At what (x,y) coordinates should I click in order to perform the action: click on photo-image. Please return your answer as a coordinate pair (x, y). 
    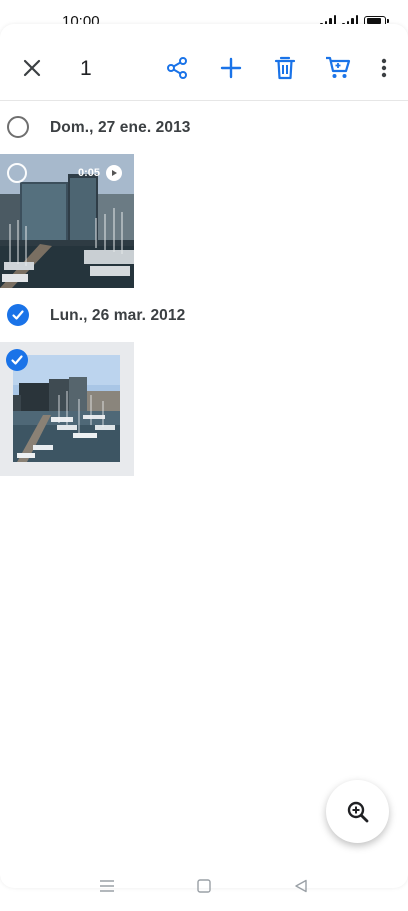
    Looking at the image, I should click on (66, 408).